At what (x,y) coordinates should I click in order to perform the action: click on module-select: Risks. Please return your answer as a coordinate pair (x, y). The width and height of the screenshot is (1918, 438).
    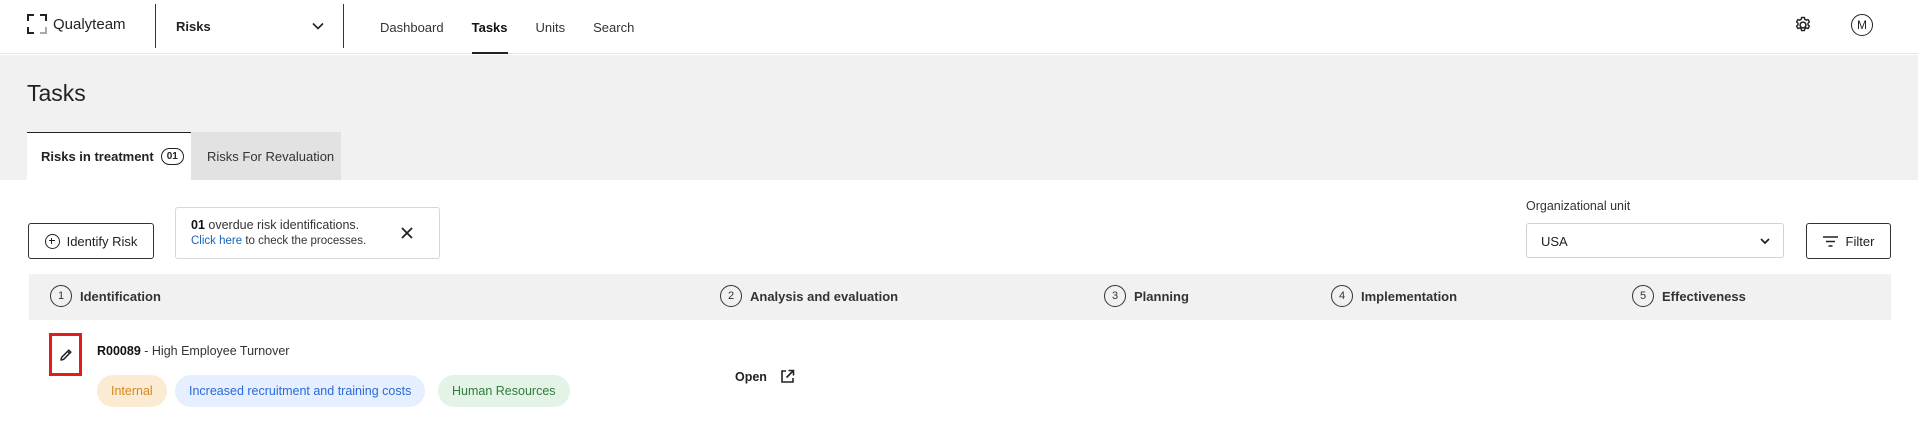
    Looking at the image, I should click on (250, 26).